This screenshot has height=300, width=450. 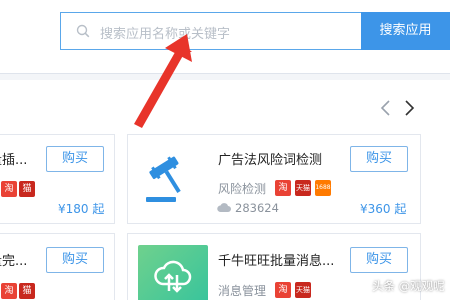 I want to click on price: ¥180 起, so click(x=81, y=209).